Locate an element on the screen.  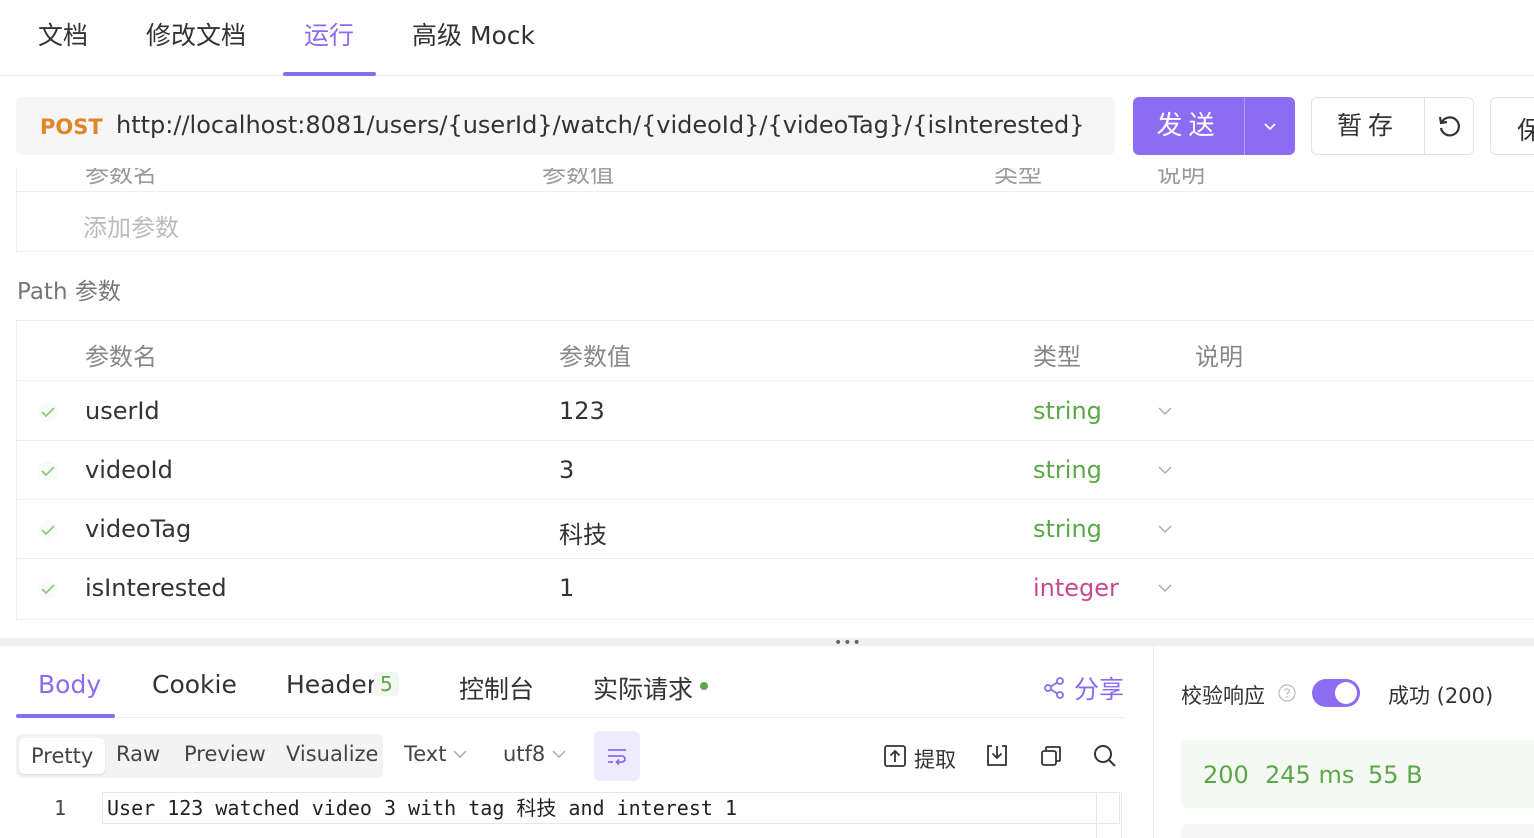
param-name: isInterested is located at coordinates (156, 588).